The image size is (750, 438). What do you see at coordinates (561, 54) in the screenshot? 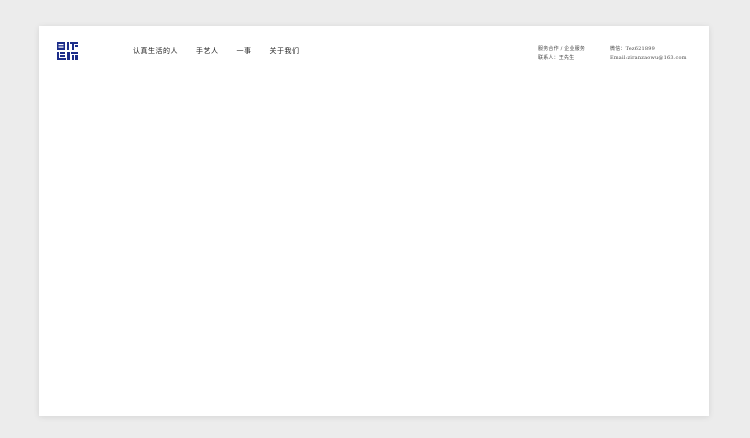
I see `contact-service-block: 服务合作 / 企业服务 联系人：王先生` at bounding box center [561, 54].